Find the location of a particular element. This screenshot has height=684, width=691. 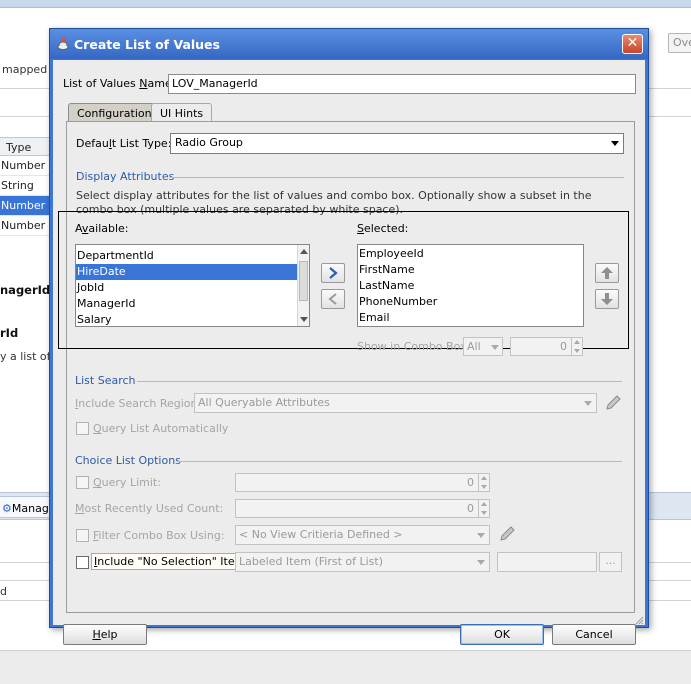

attribute-name-label: rId is located at coordinates (9, 333).